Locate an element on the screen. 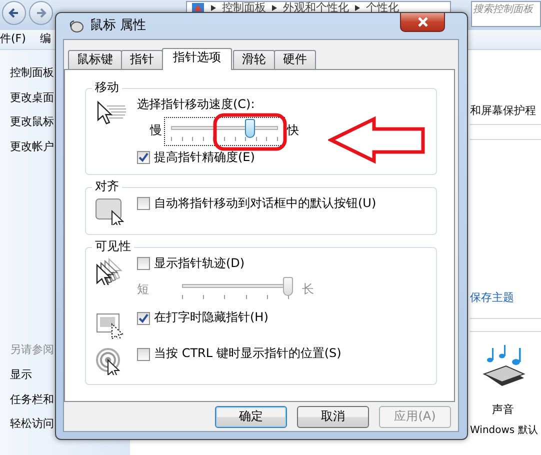 This screenshot has height=455, width=541. slider-min-label: 慢 is located at coordinates (156, 131).